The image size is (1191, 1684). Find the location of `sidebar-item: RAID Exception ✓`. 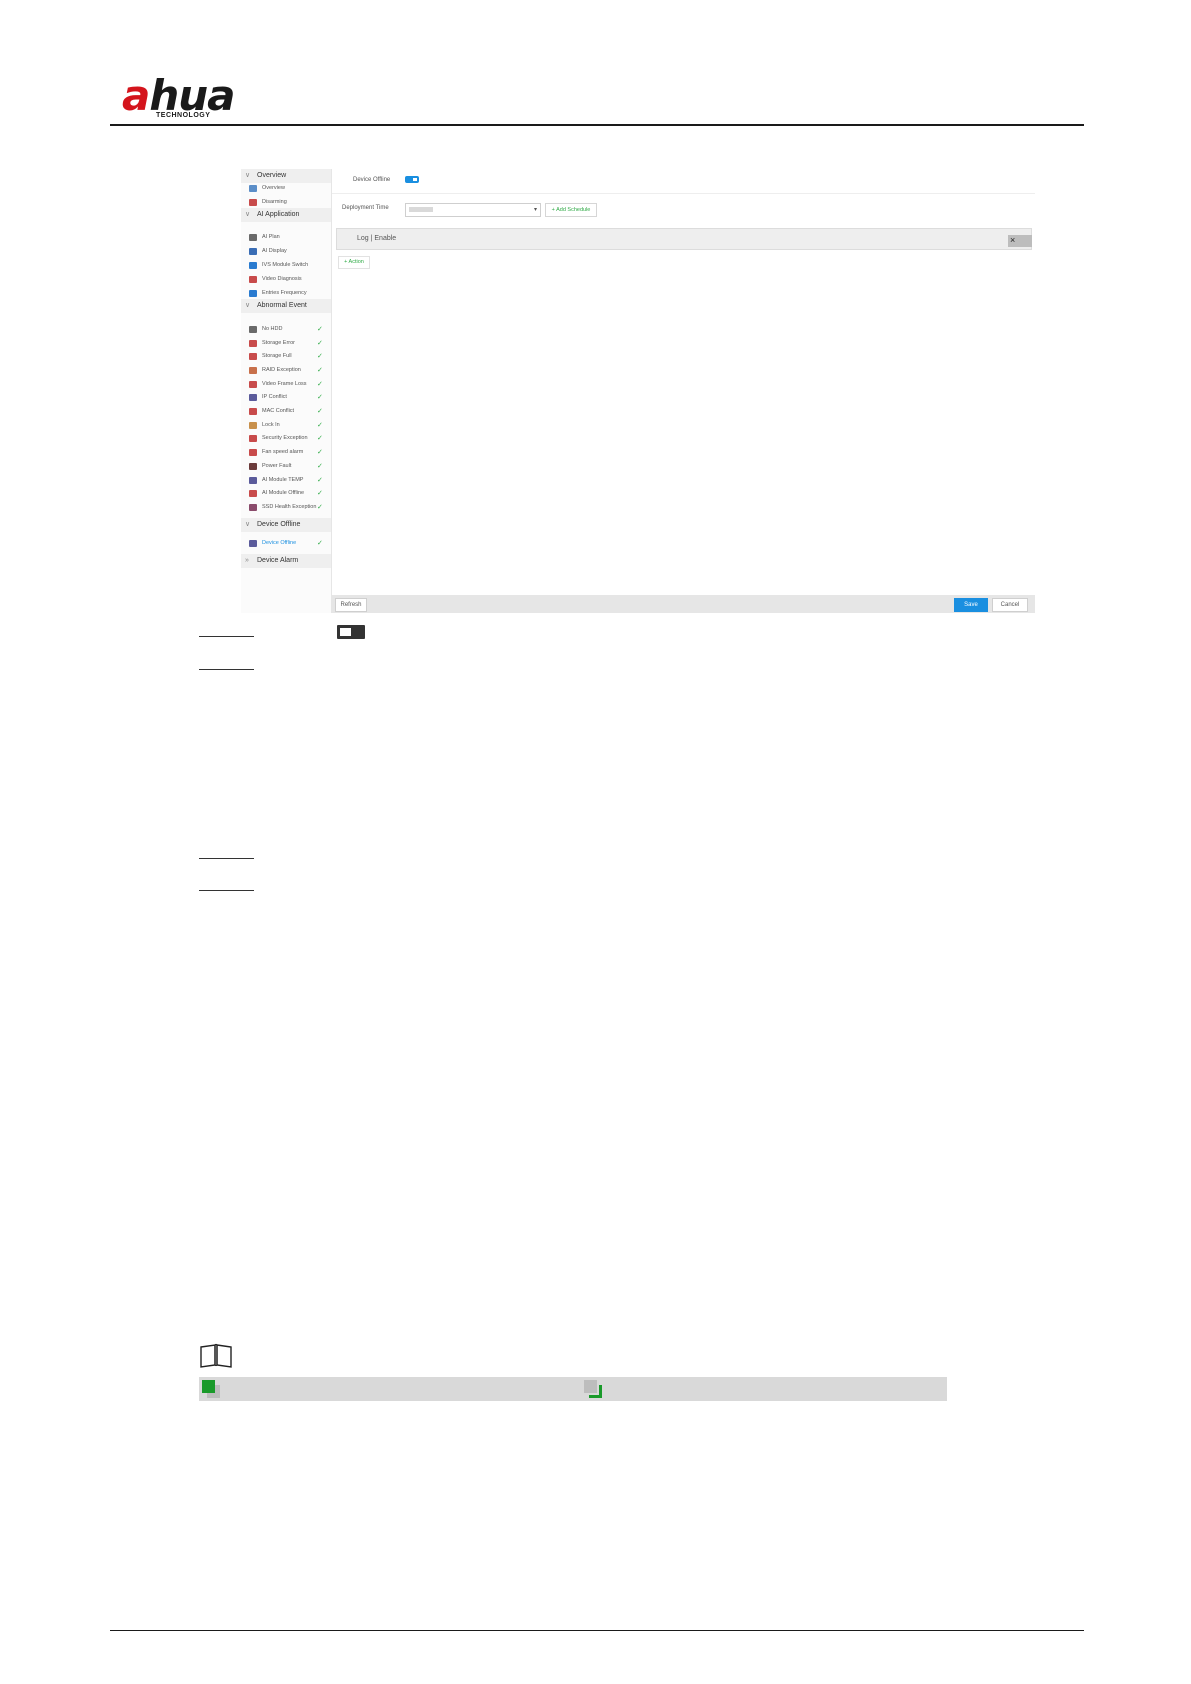

sidebar-item: RAID Exception ✓ is located at coordinates (286, 370).